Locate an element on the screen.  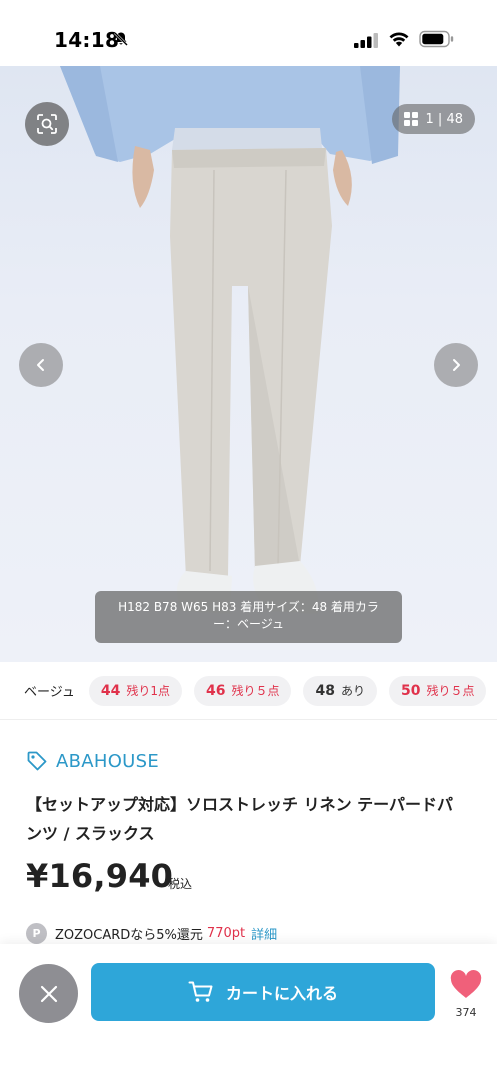
add-to-cart-label: カートに入れる is located at coordinates (281, 993).